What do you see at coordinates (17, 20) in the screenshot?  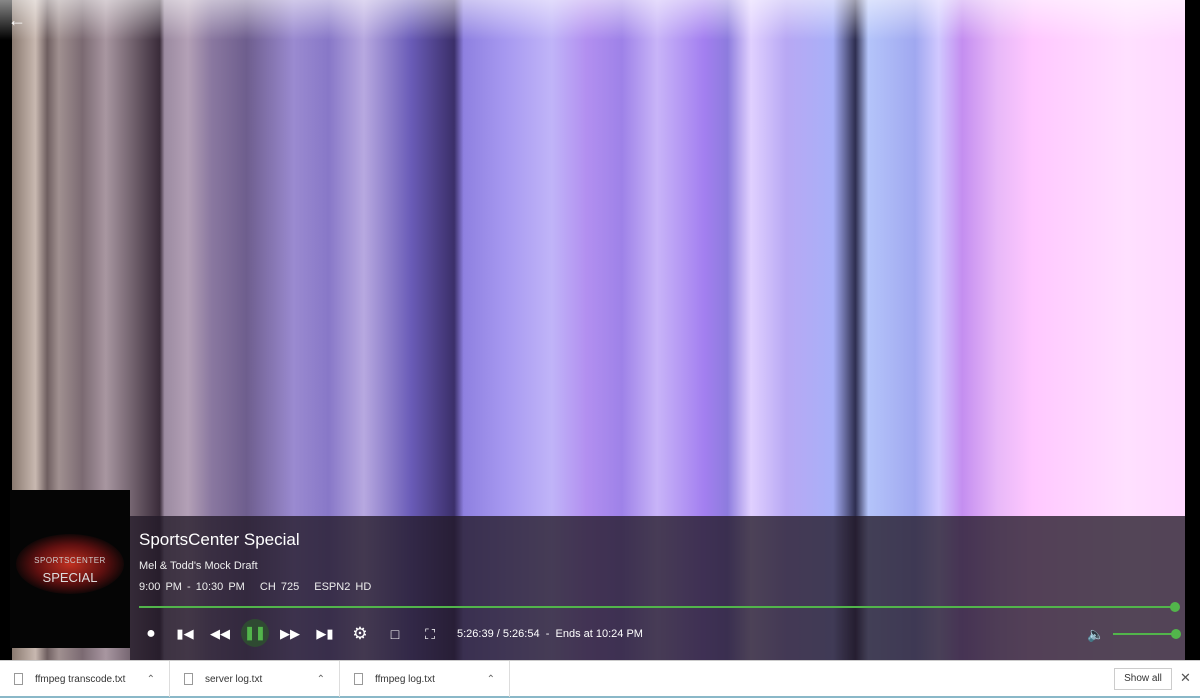 I see `back-arrow-icon: ←` at bounding box center [17, 20].